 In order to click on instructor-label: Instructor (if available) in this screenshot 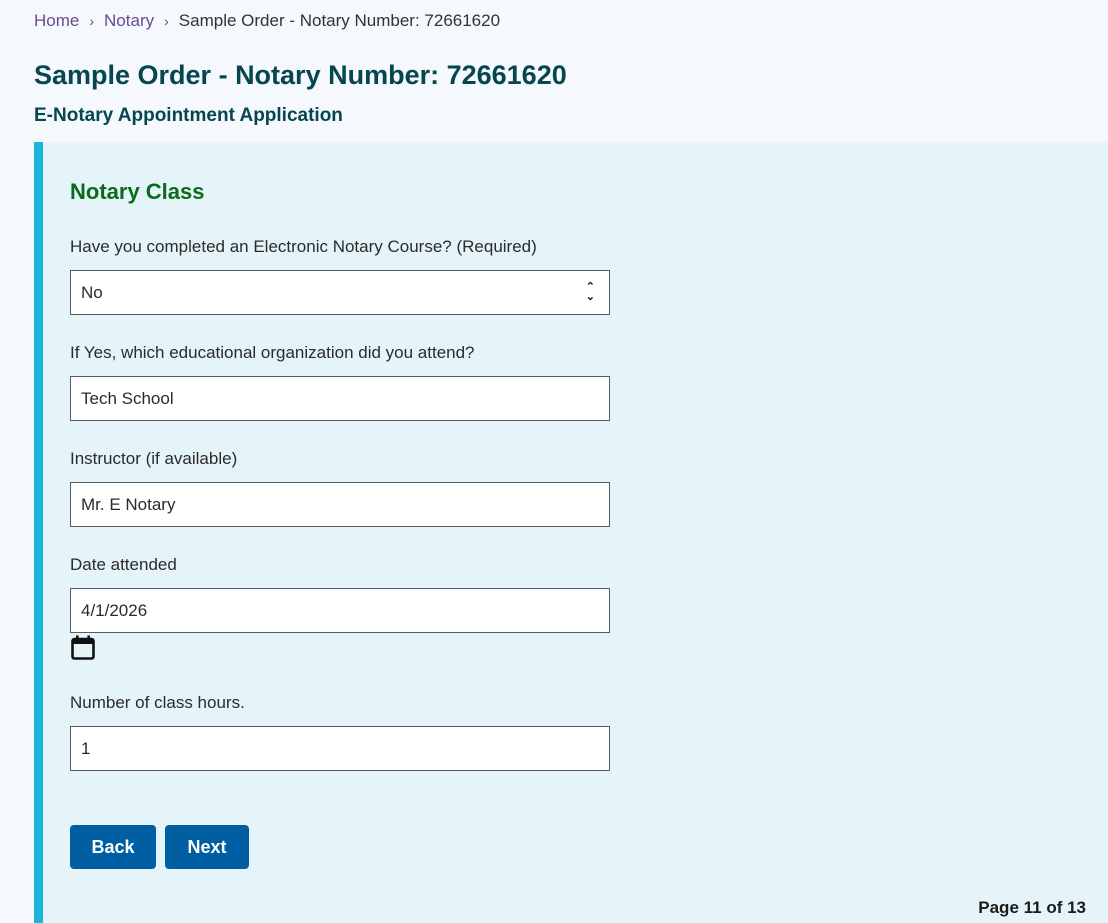, I will do `click(154, 458)`.